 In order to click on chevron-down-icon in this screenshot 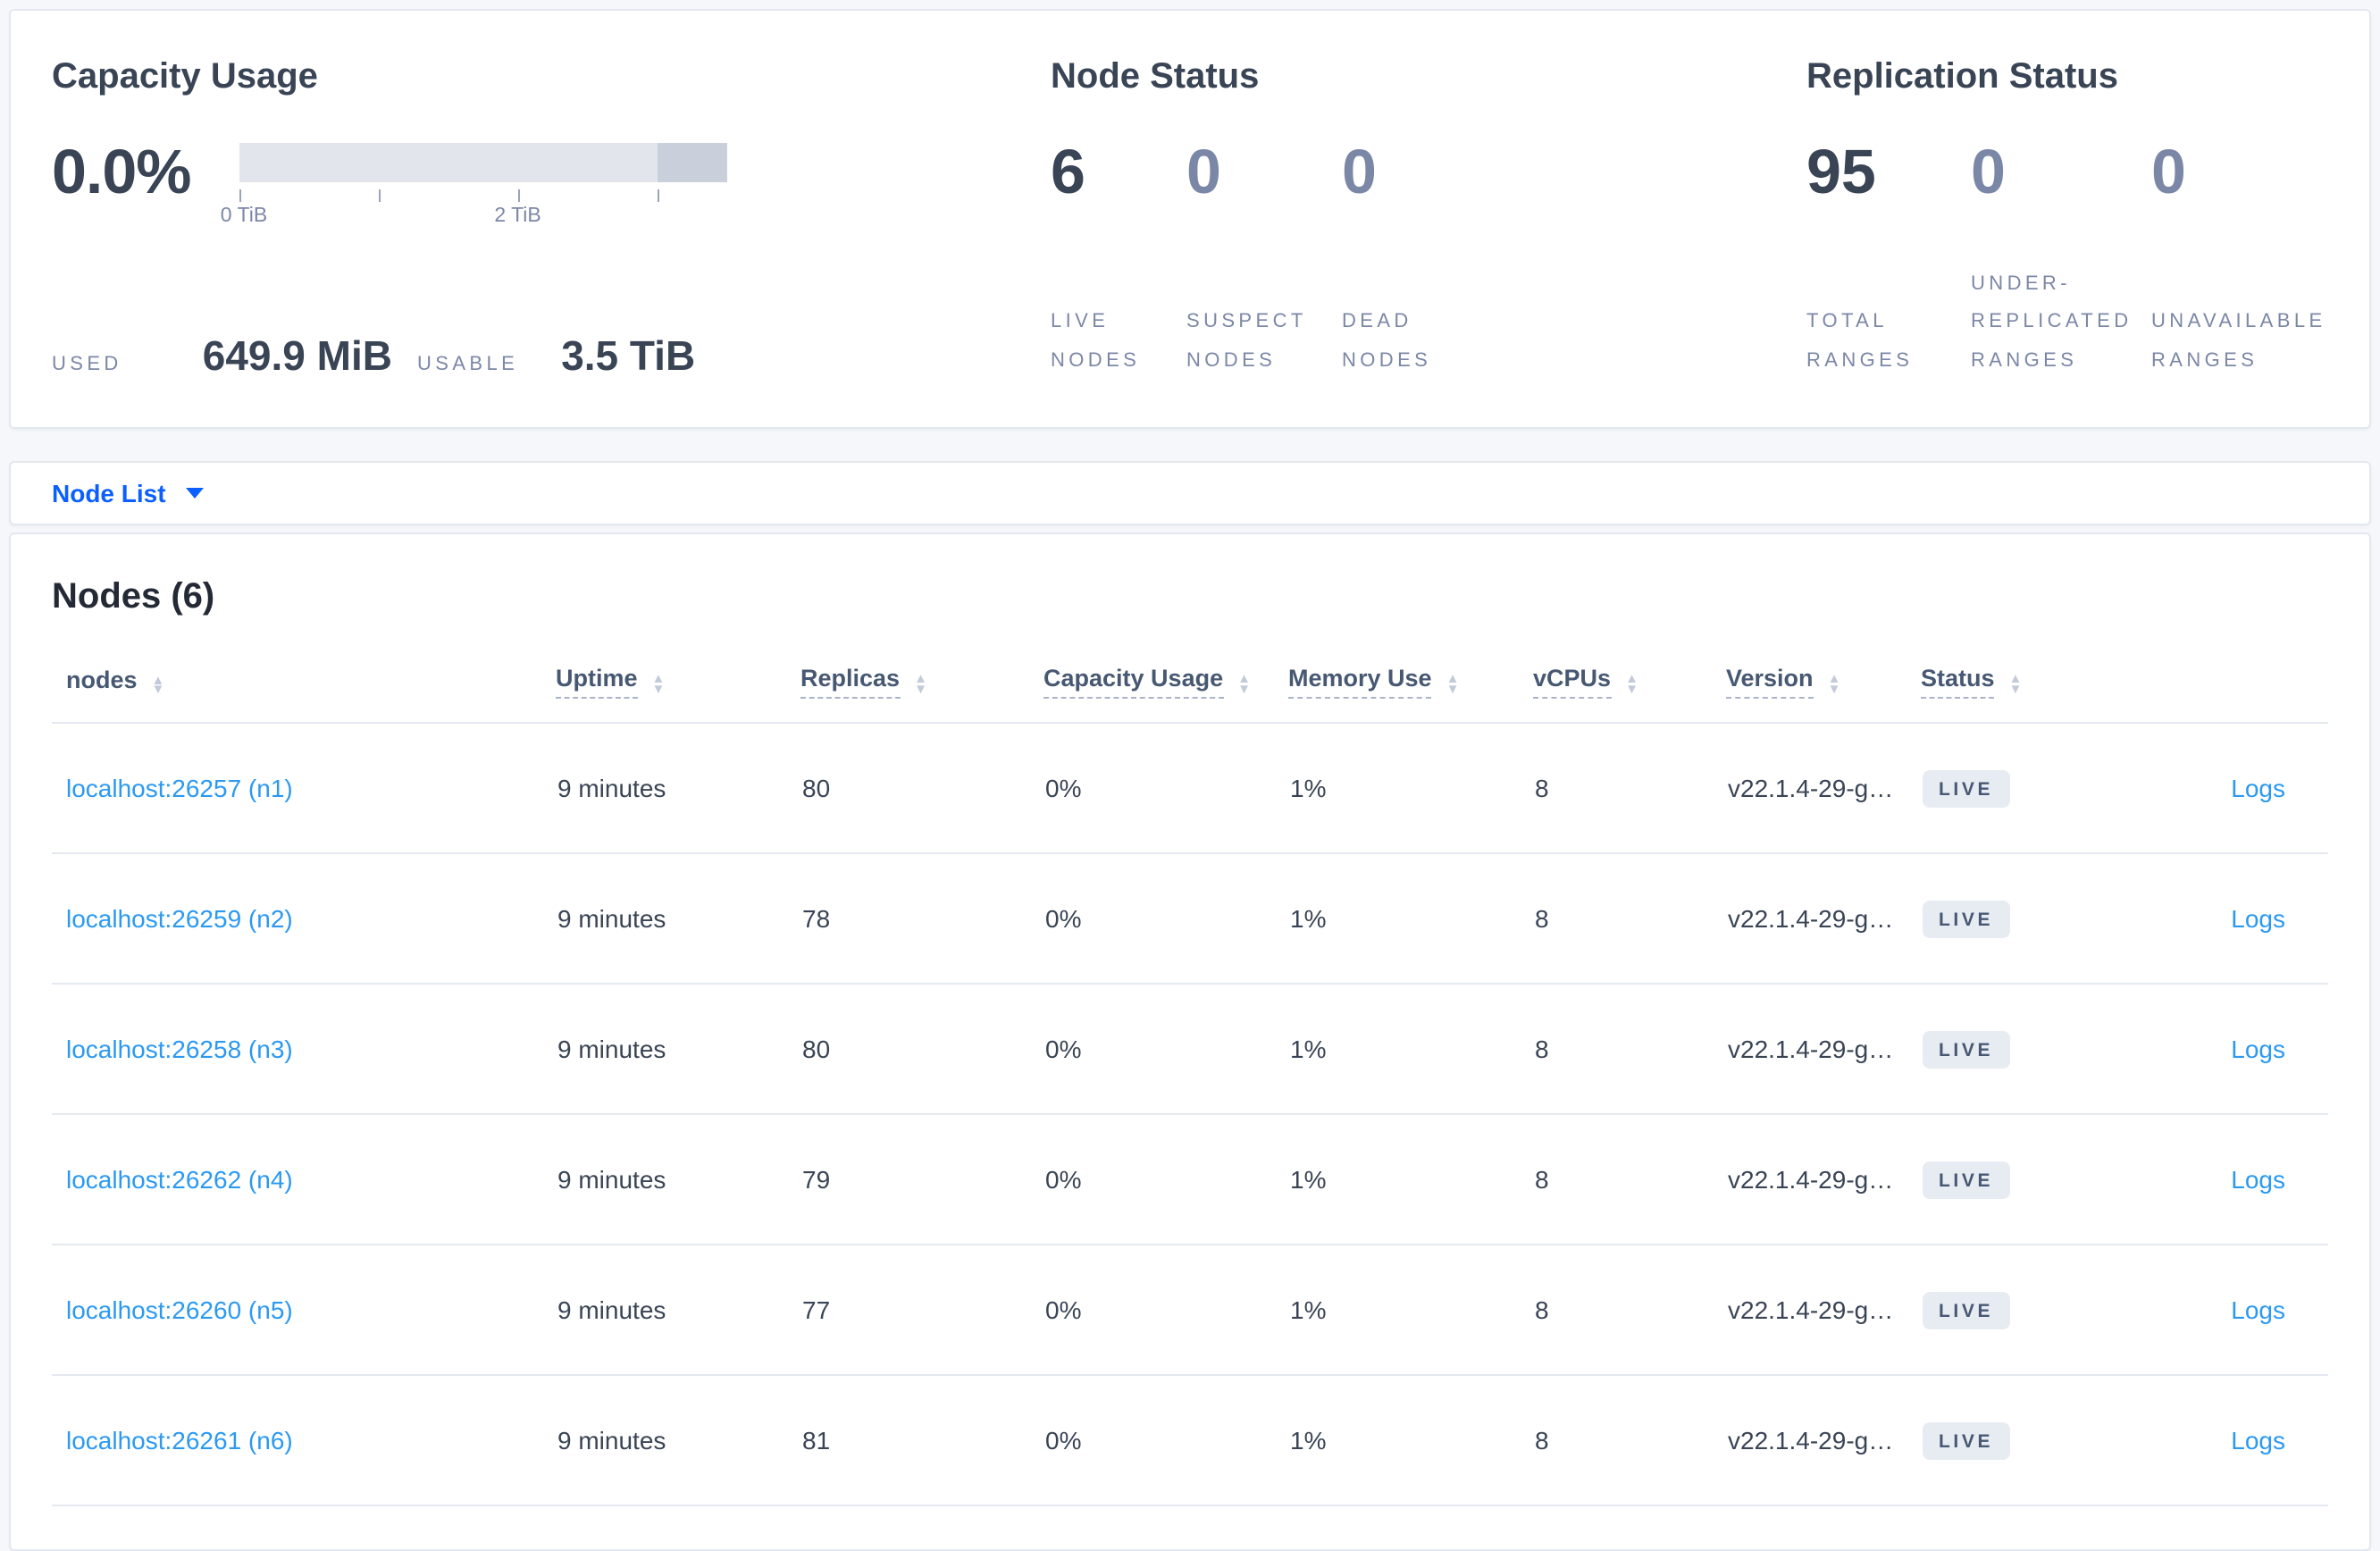, I will do `click(194, 493)`.